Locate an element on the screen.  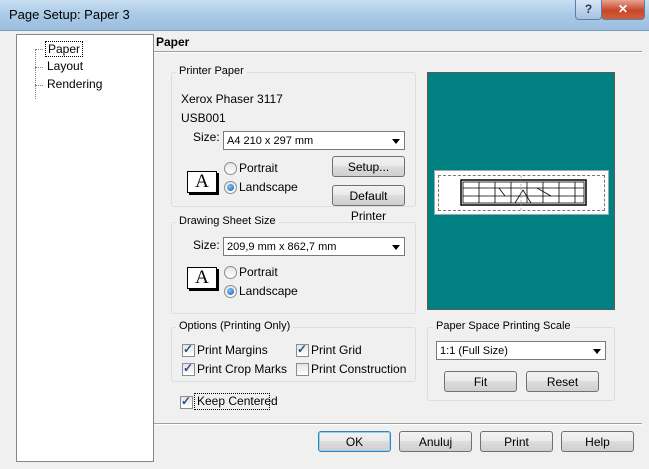
preview-drawing is located at coordinates (523, 193).